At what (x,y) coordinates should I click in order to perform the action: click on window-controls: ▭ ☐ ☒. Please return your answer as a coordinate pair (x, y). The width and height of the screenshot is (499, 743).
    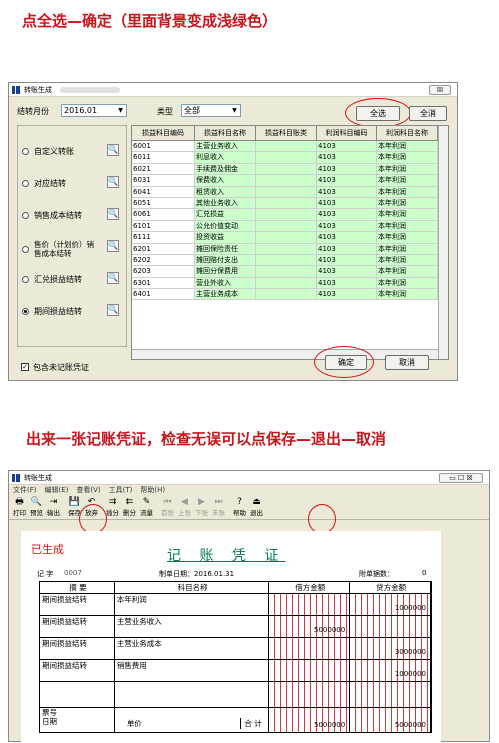
    Looking at the image, I should click on (461, 478).